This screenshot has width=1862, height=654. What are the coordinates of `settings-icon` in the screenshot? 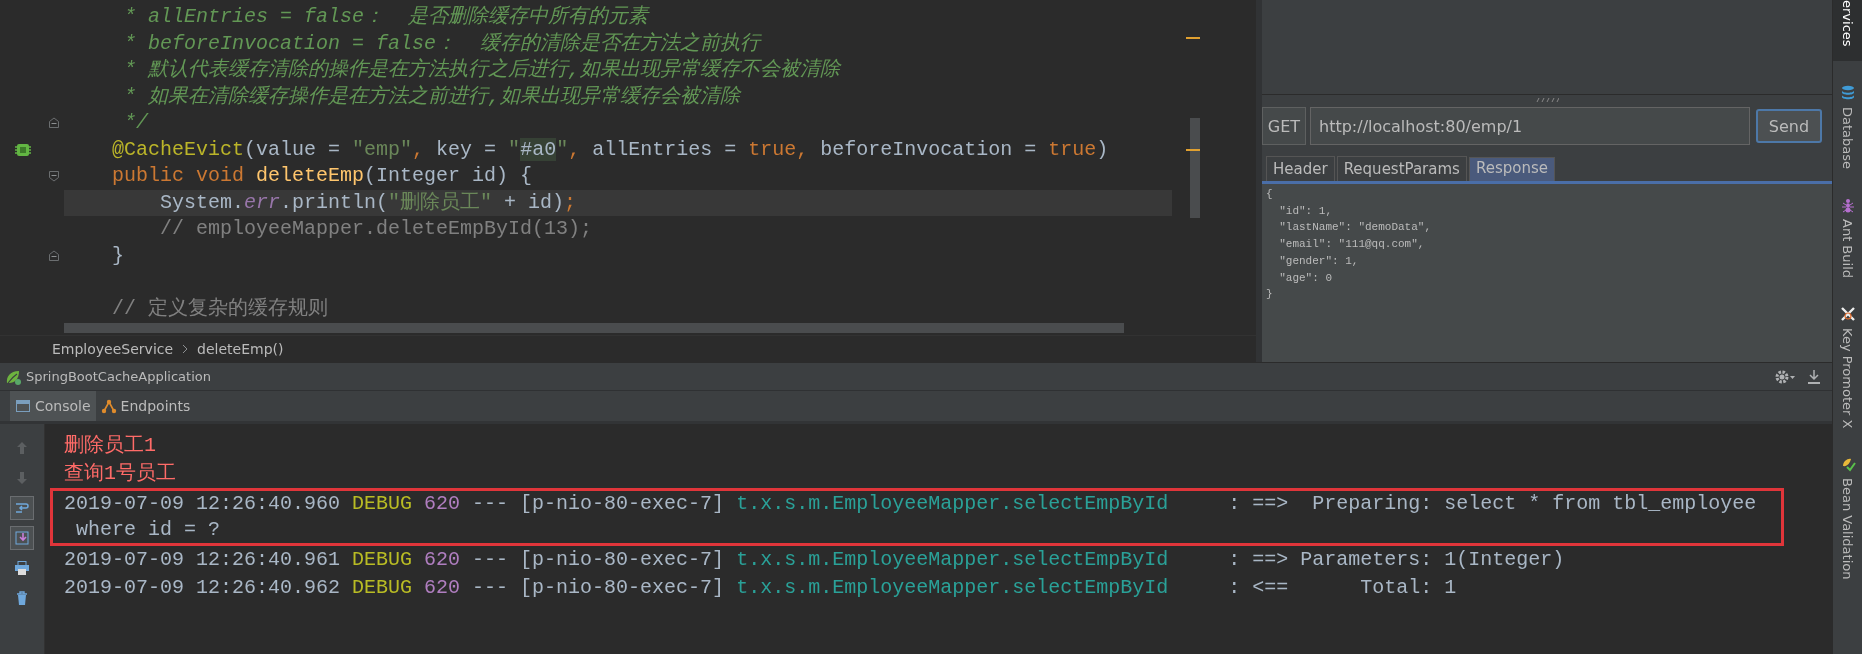 It's located at (1785, 376).